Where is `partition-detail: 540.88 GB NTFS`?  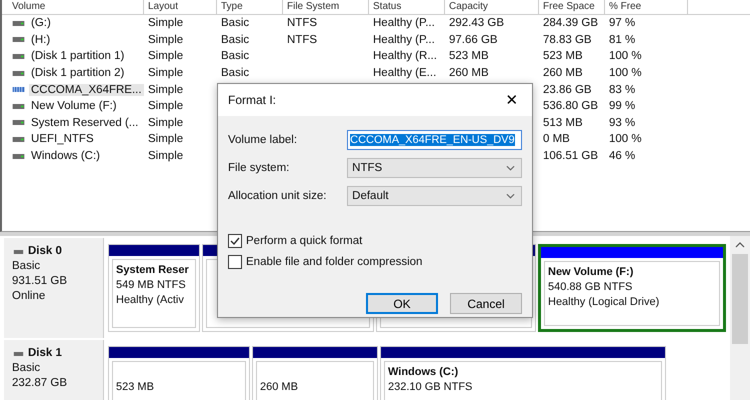
partition-detail: 540.88 GB NTFS is located at coordinates (591, 287).